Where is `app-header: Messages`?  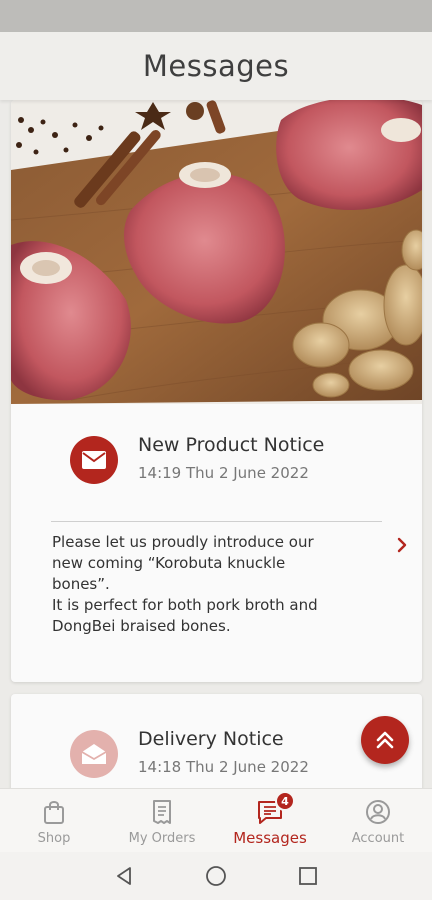
app-header: Messages is located at coordinates (216, 66).